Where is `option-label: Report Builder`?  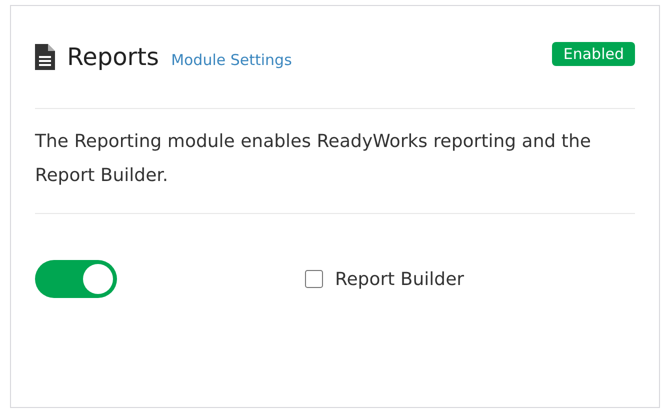
option-label: Report Builder is located at coordinates (399, 279).